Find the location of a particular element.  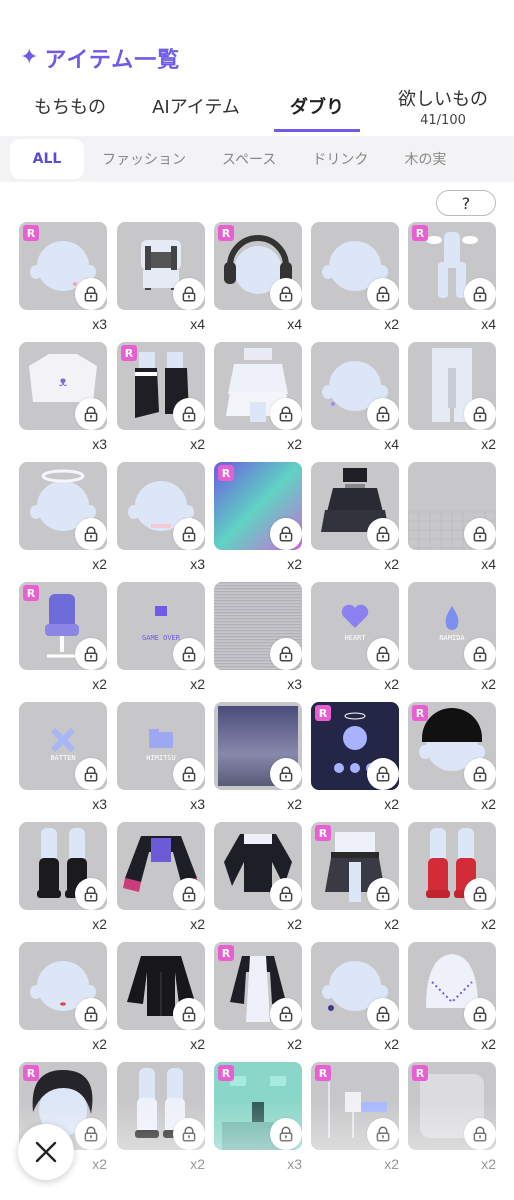

item-card: GAME OVERGAME OVER x2 is located at coordinates (161, 637).